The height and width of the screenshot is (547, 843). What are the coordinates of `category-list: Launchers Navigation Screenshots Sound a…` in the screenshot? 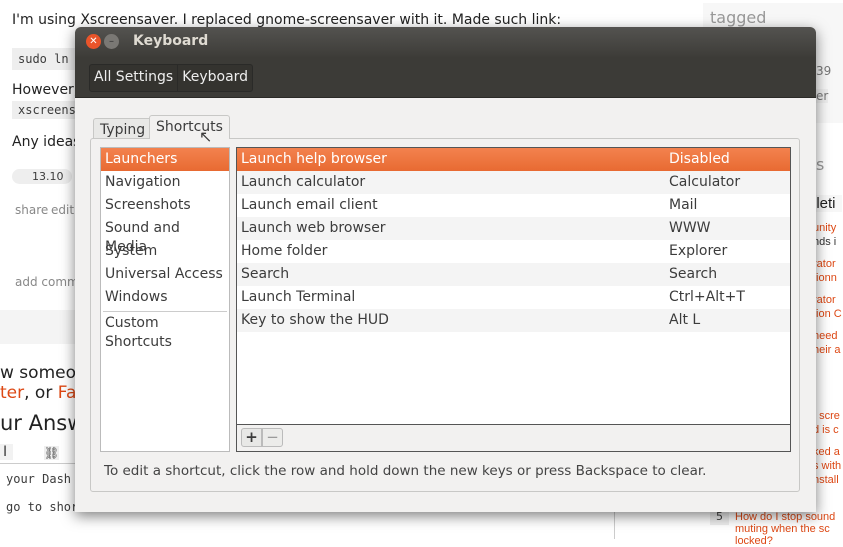 It's located at (165, 299).